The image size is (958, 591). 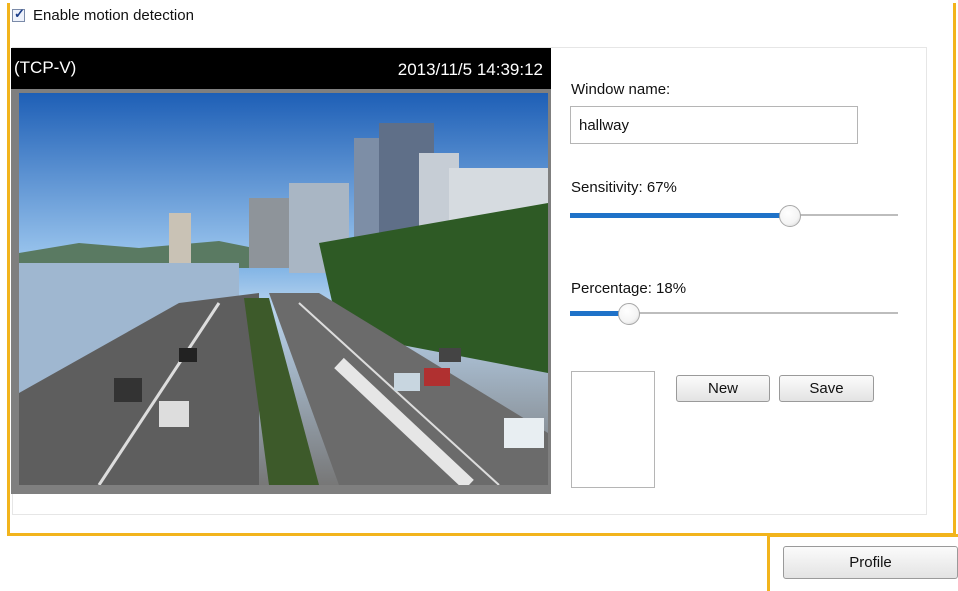 I want to click on sensitivity-track-fill, so click(x=680, y=215).